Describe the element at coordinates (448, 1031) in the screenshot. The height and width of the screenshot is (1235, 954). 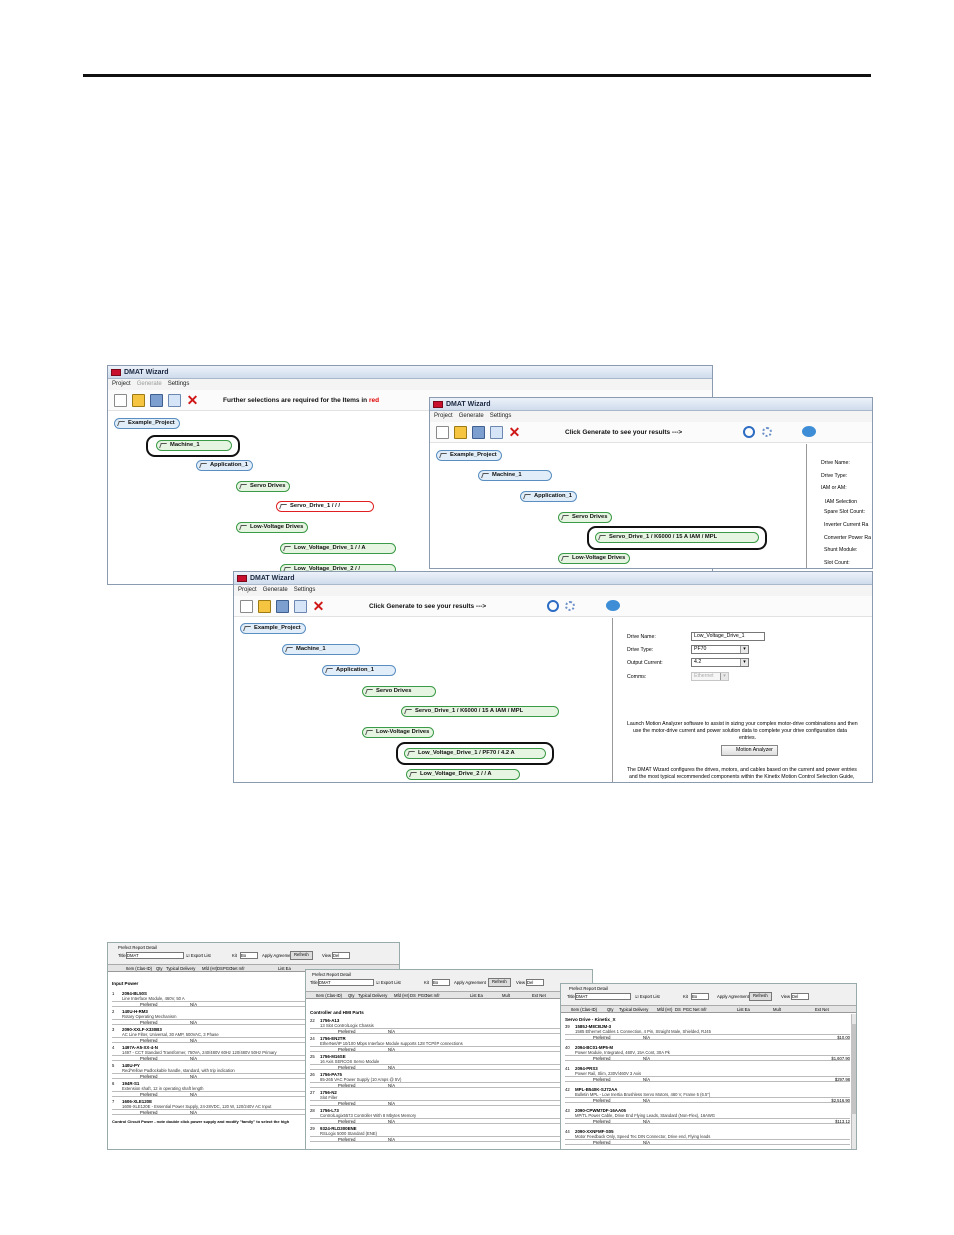
I see `price-row: PreferredN/A$716.00` at that location.